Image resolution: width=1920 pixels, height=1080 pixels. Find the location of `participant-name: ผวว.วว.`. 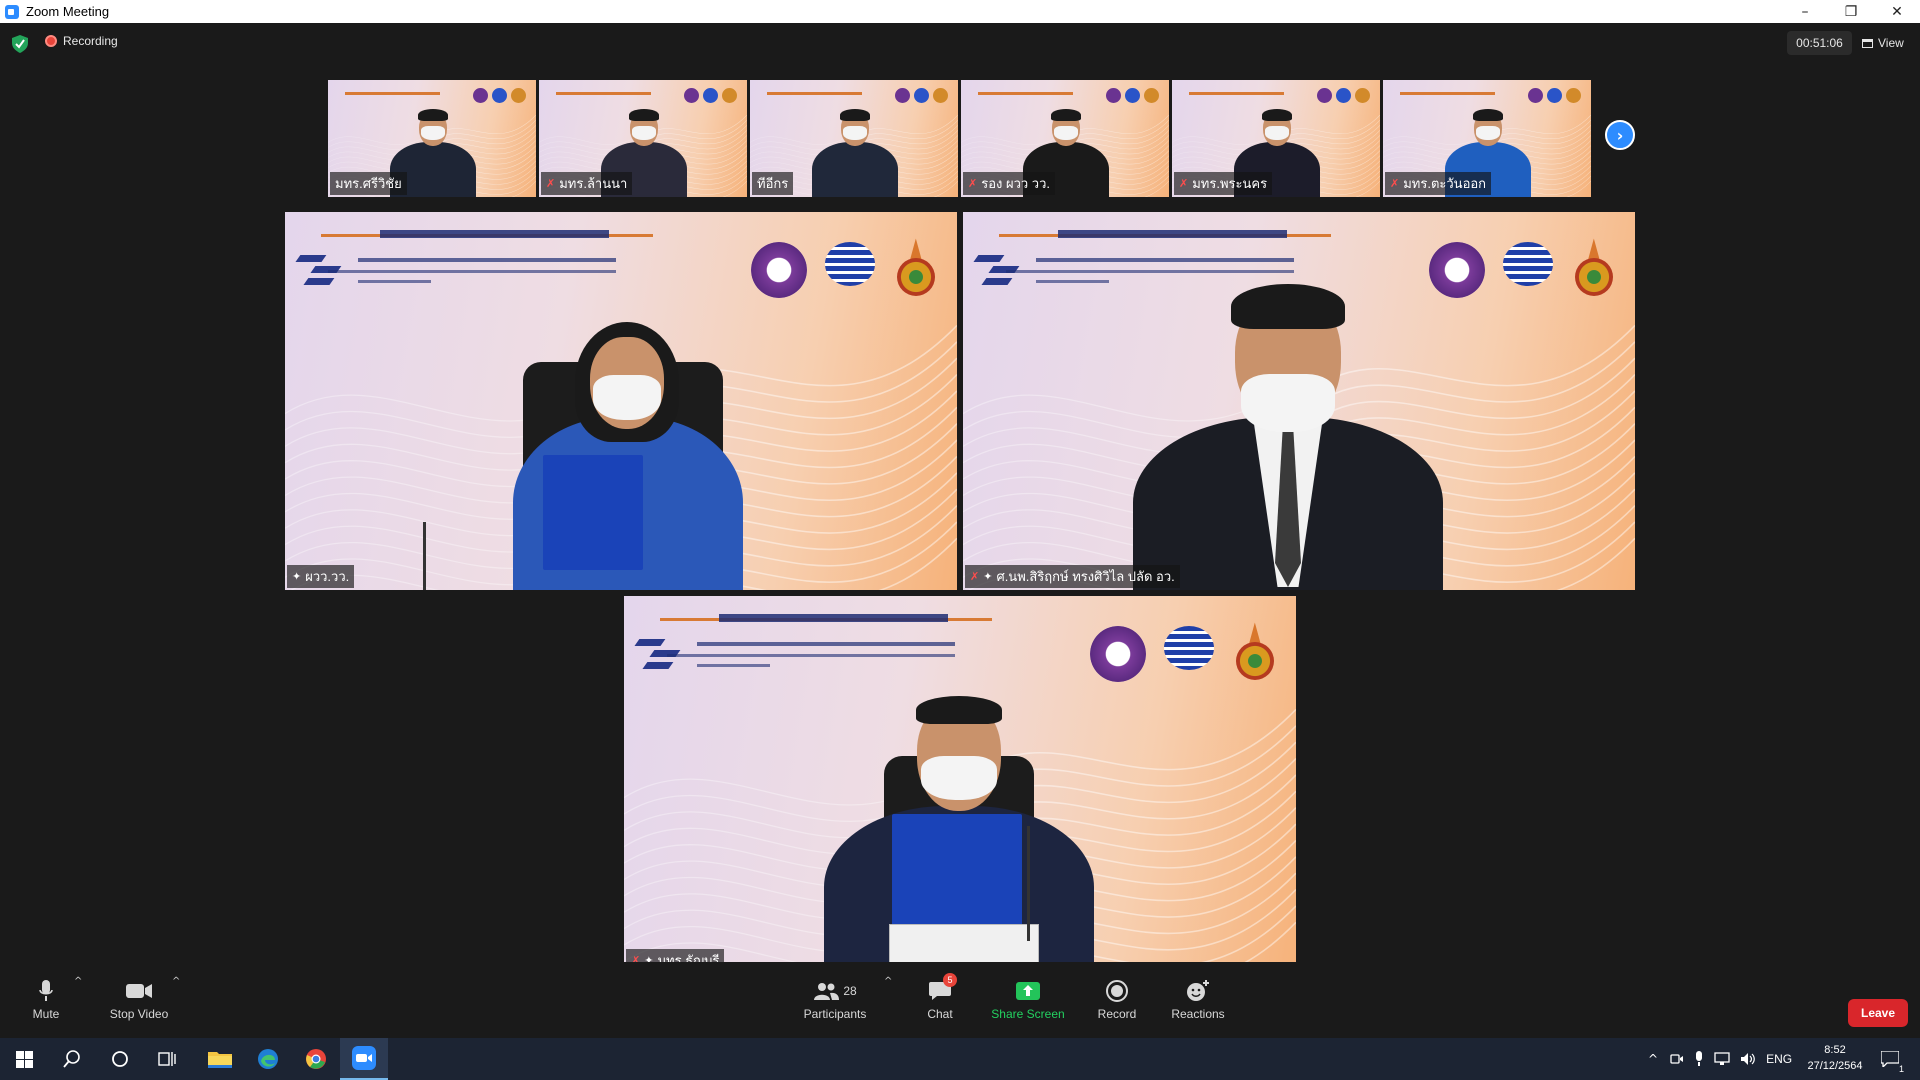

participant-name: ผวว.วว. is located at coordinates (327, 576).